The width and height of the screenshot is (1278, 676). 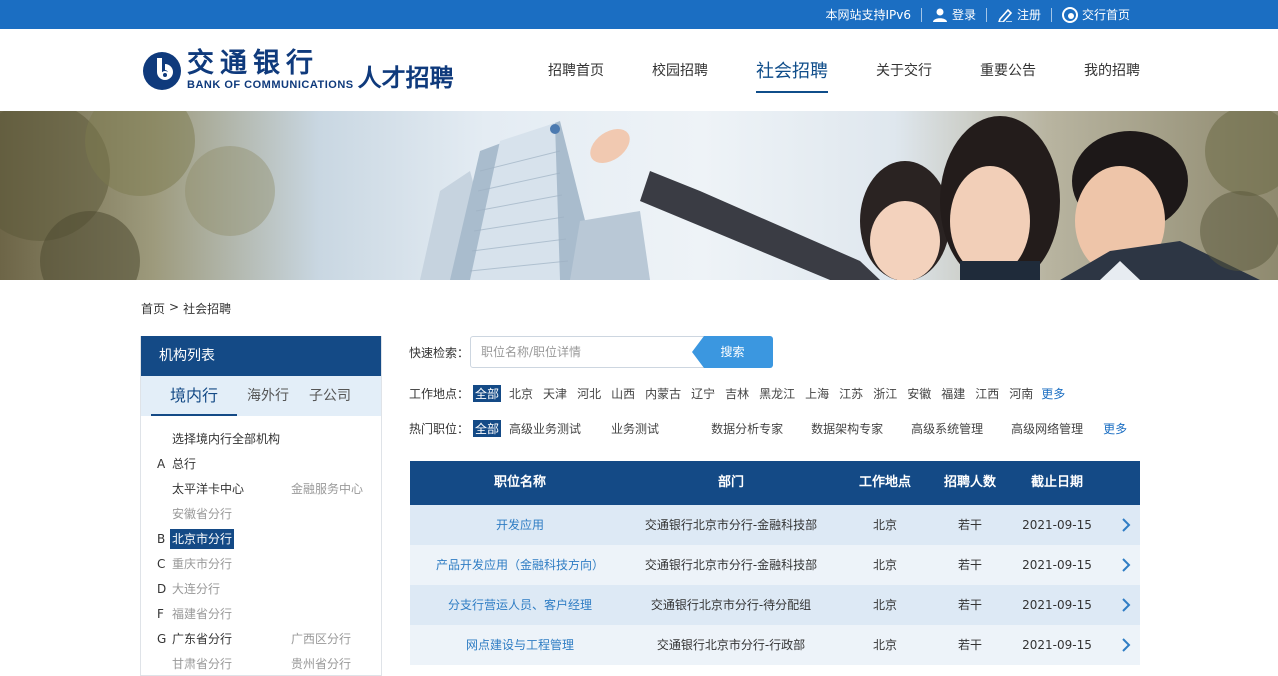 I want to click on sidebar-title: 机构列表, so click(x=261, y=356).